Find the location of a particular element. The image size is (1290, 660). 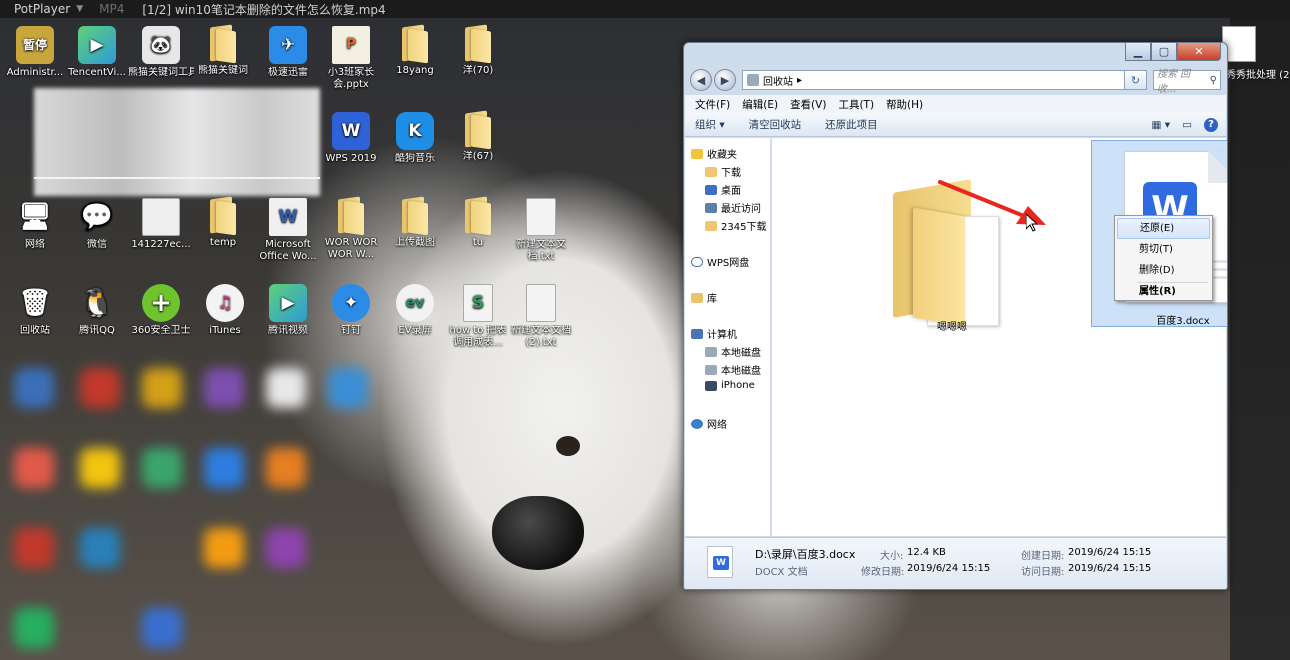

desktop-icon-wps: W WPS 2019 is located at coordinates (351, 138).